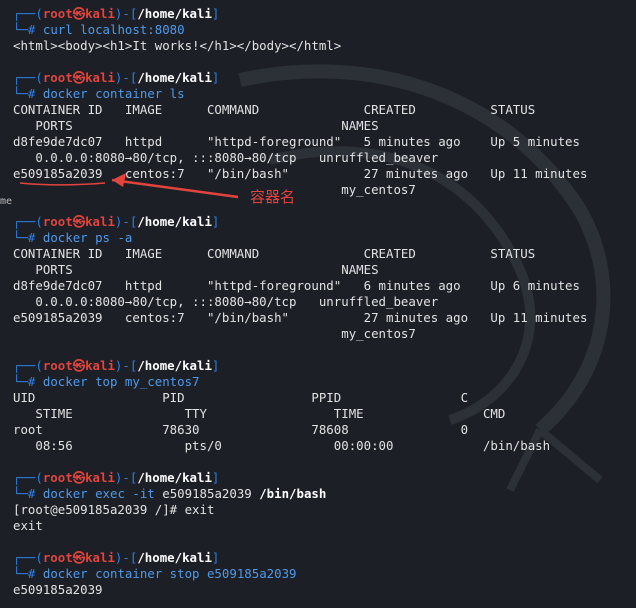 Image resolution: width=636 pixels, height=608 pixels. What do you see at coordinates (259, 413) in the screenshot?
I see `output-line: STIME TTY TIME CMD` at bounding box center [259, 413].